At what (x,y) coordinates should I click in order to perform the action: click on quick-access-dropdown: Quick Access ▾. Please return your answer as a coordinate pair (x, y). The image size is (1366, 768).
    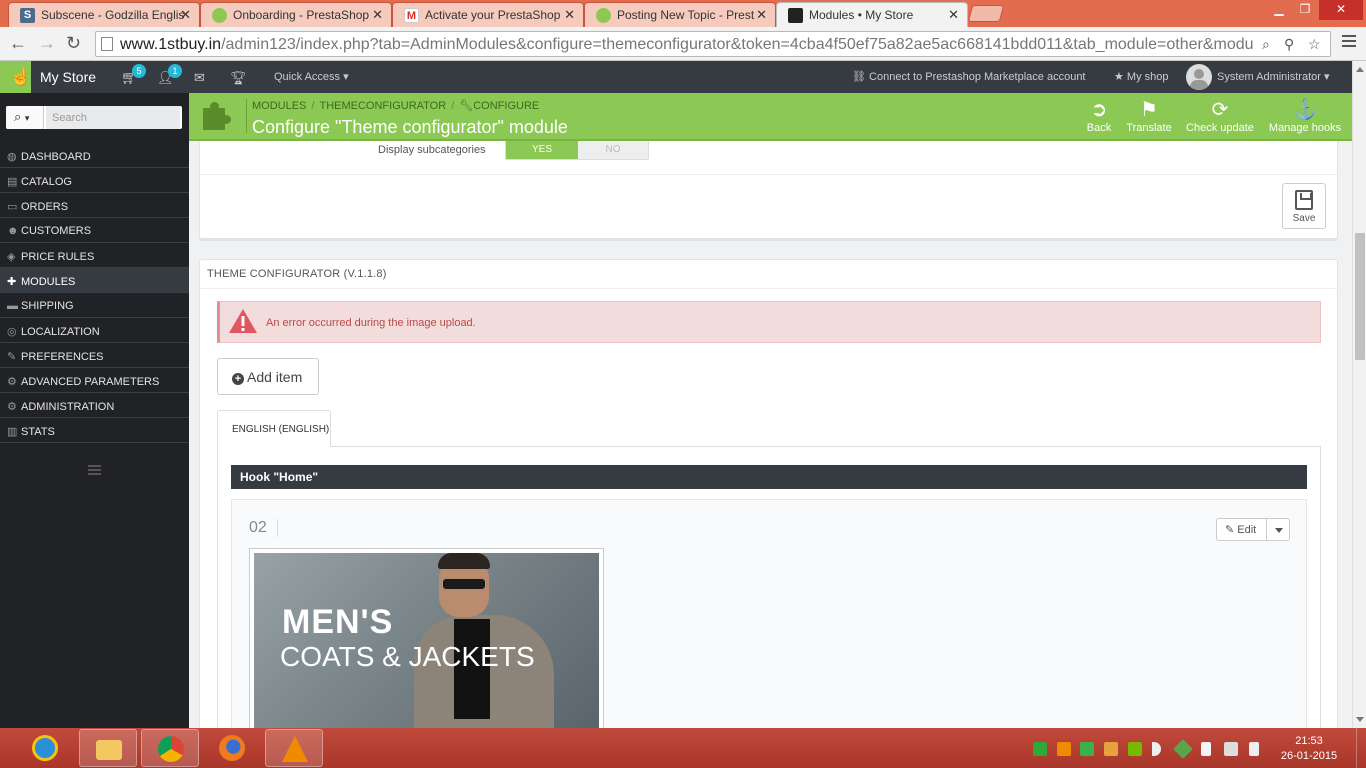
    Looking at the image, I should click on (311, 76).